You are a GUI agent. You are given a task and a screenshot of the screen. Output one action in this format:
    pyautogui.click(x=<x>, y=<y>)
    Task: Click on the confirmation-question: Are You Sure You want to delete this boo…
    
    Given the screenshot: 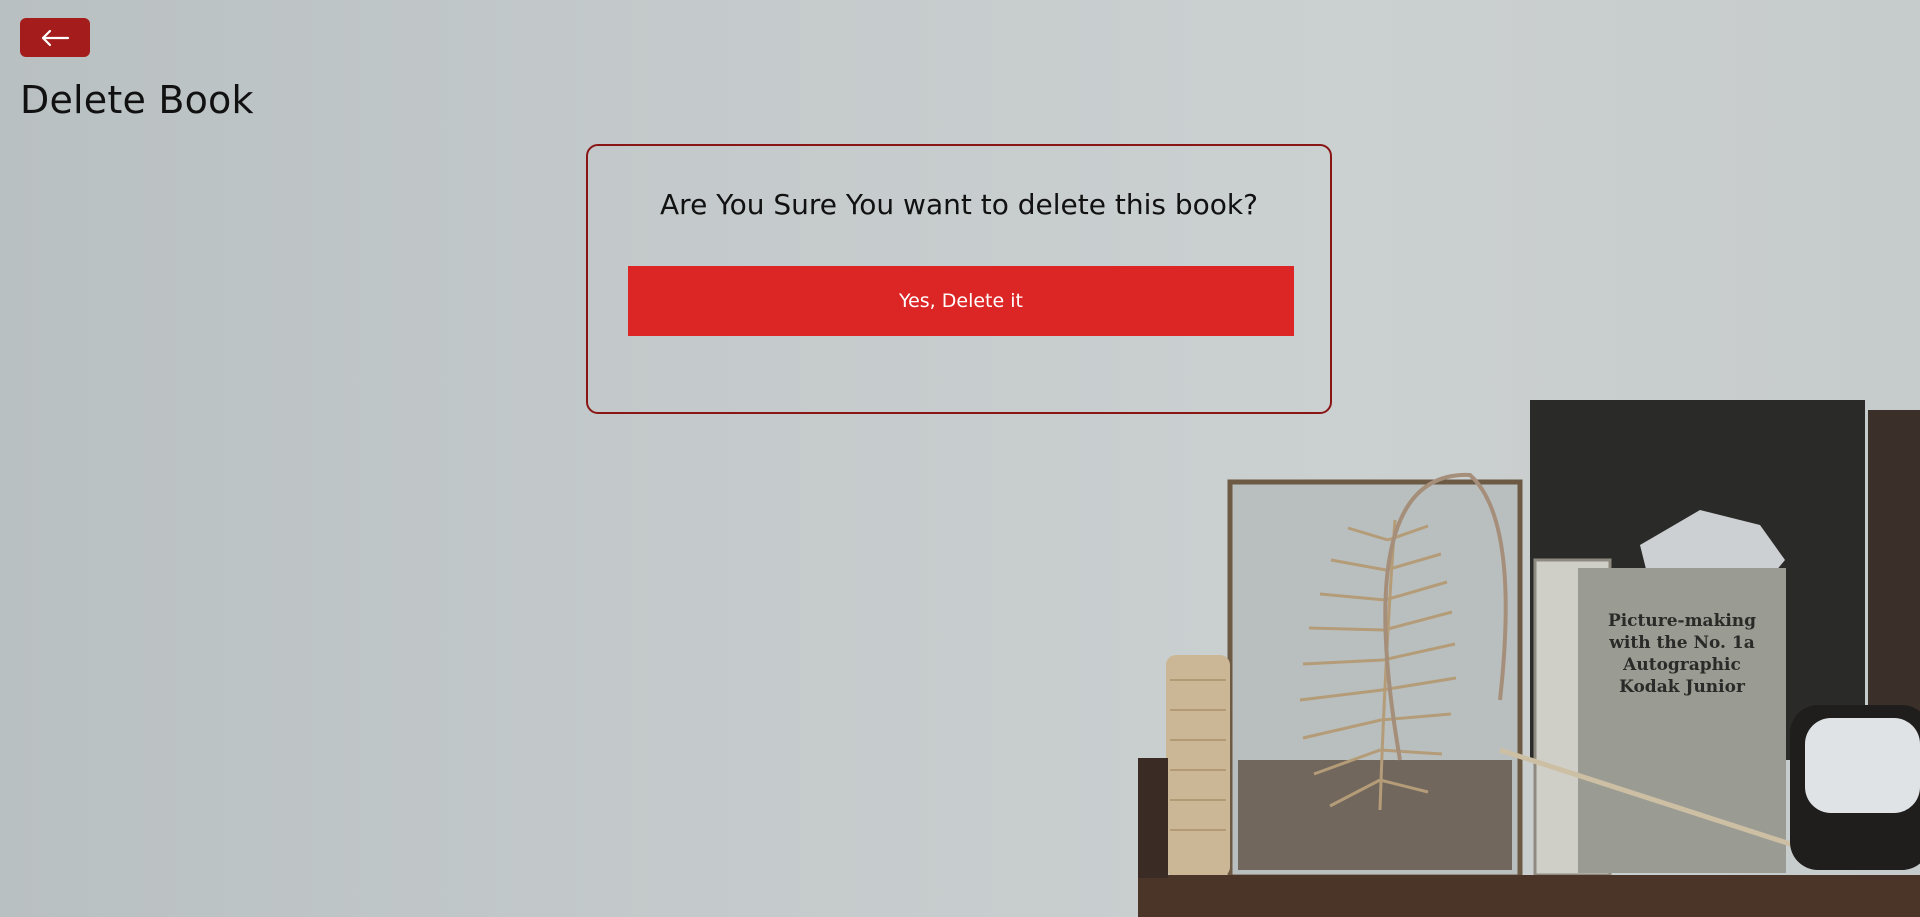 What is the action you would take?
    pyautogui.click(x=959, y=204)
    